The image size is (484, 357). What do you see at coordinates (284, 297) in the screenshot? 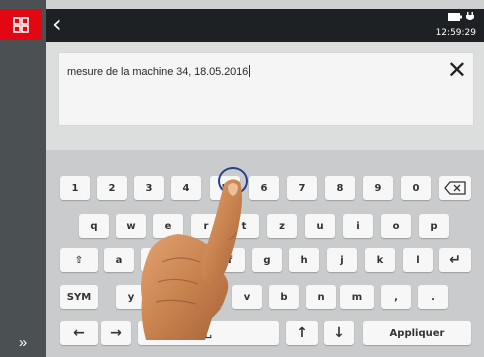
I see `key-b: b` at bounding box center [284, 297].